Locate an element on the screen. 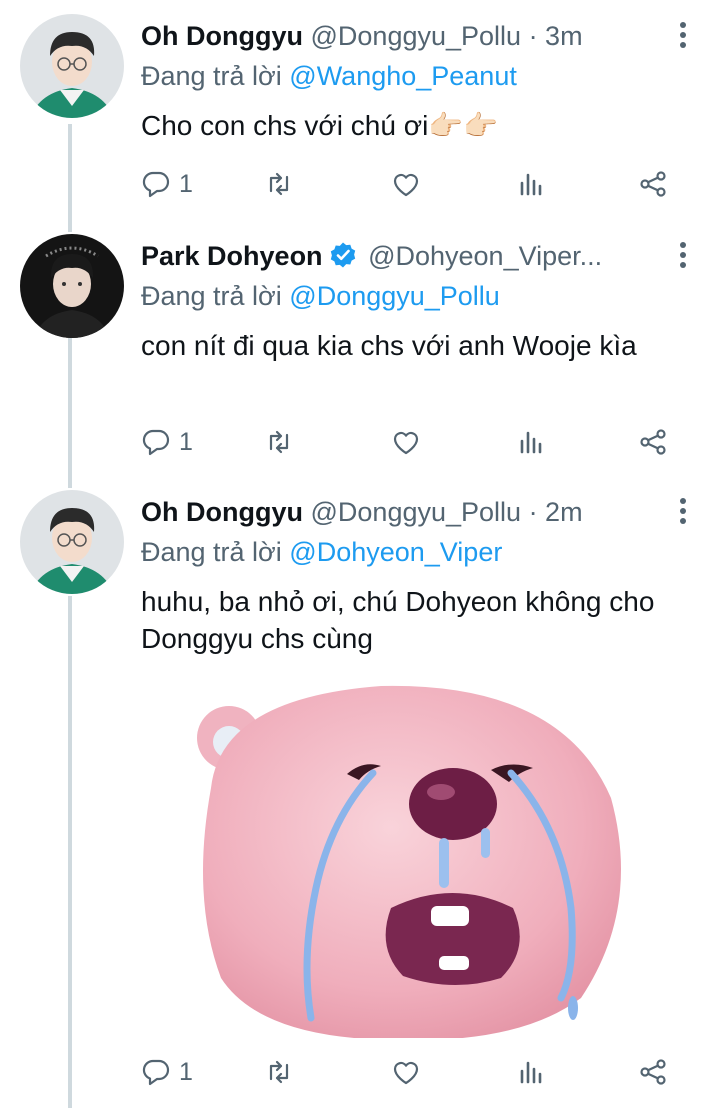 The width and height of the screenshot is (719, 1108). verified-badge-icon is located at coordinates (342, 255).